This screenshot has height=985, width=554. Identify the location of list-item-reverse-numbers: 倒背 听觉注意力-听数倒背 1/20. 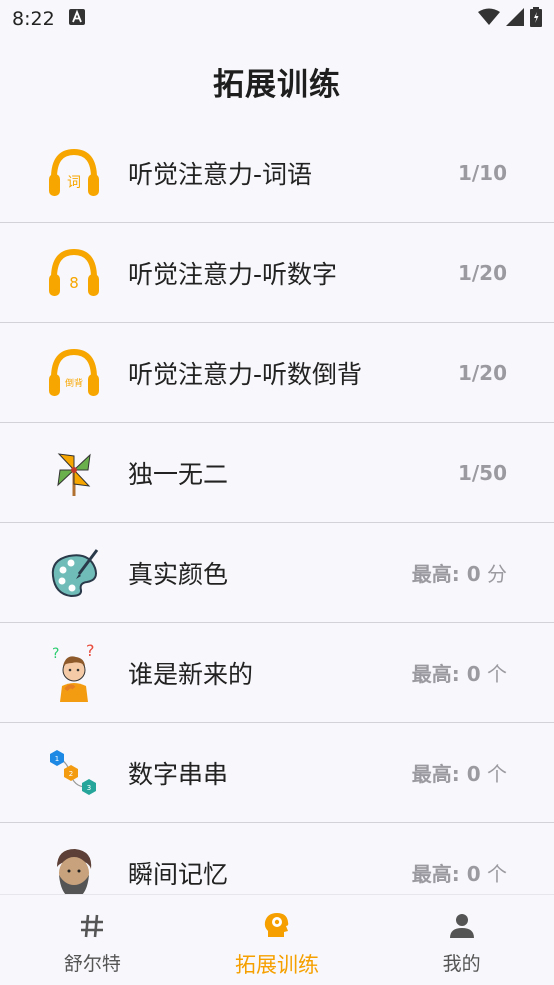
(277, 373).